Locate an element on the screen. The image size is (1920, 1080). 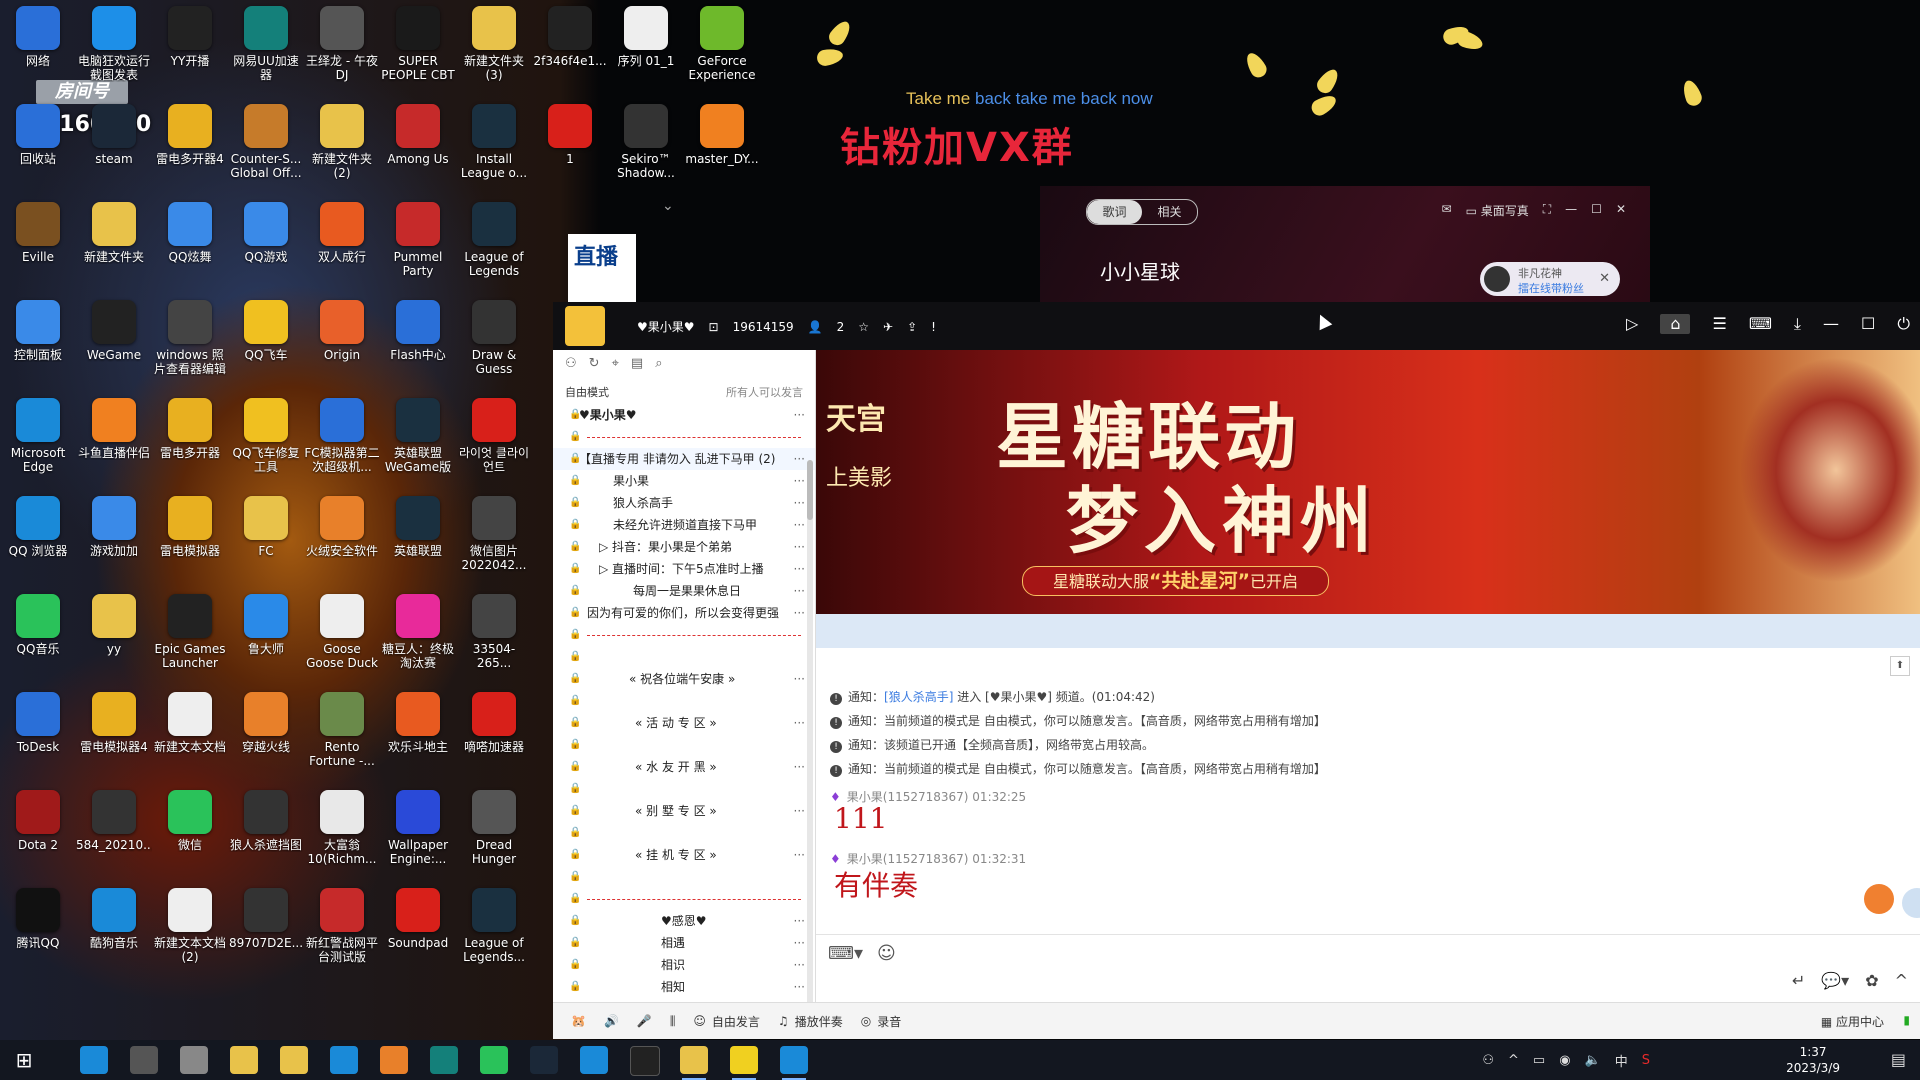
volume-icon: 🔈 is located at coordinates (1593, 1060).